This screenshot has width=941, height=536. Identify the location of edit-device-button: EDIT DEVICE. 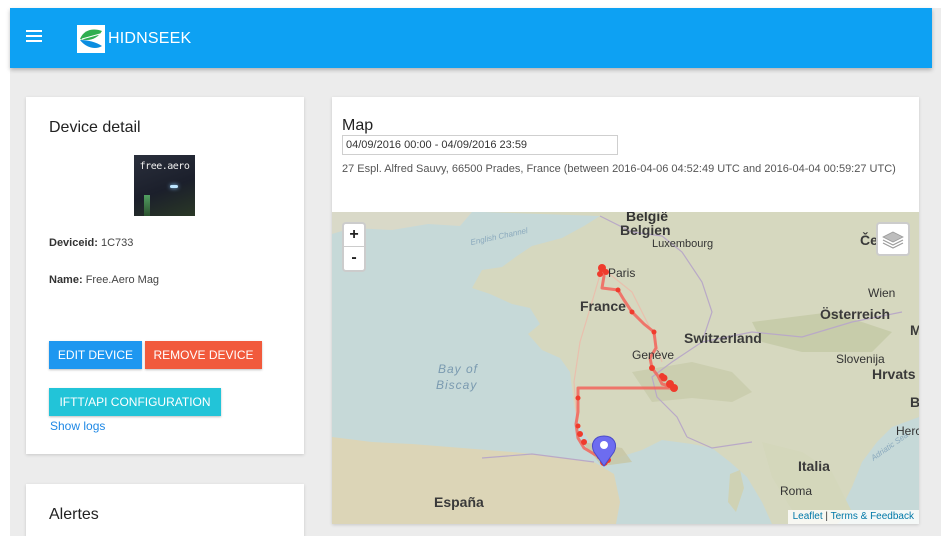
(95, 355).